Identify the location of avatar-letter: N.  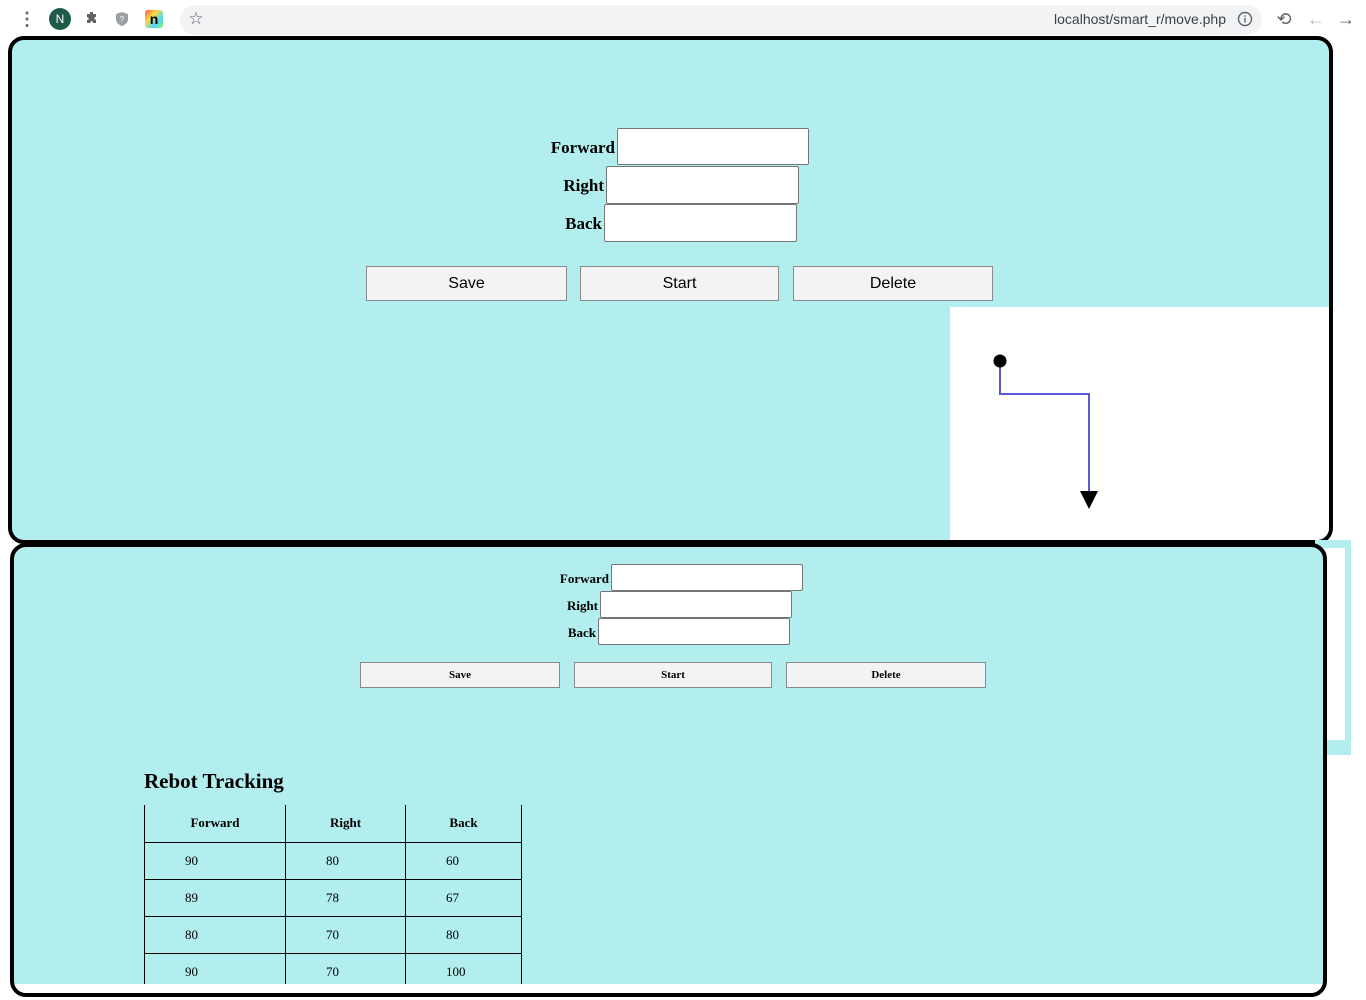
(60, 19).